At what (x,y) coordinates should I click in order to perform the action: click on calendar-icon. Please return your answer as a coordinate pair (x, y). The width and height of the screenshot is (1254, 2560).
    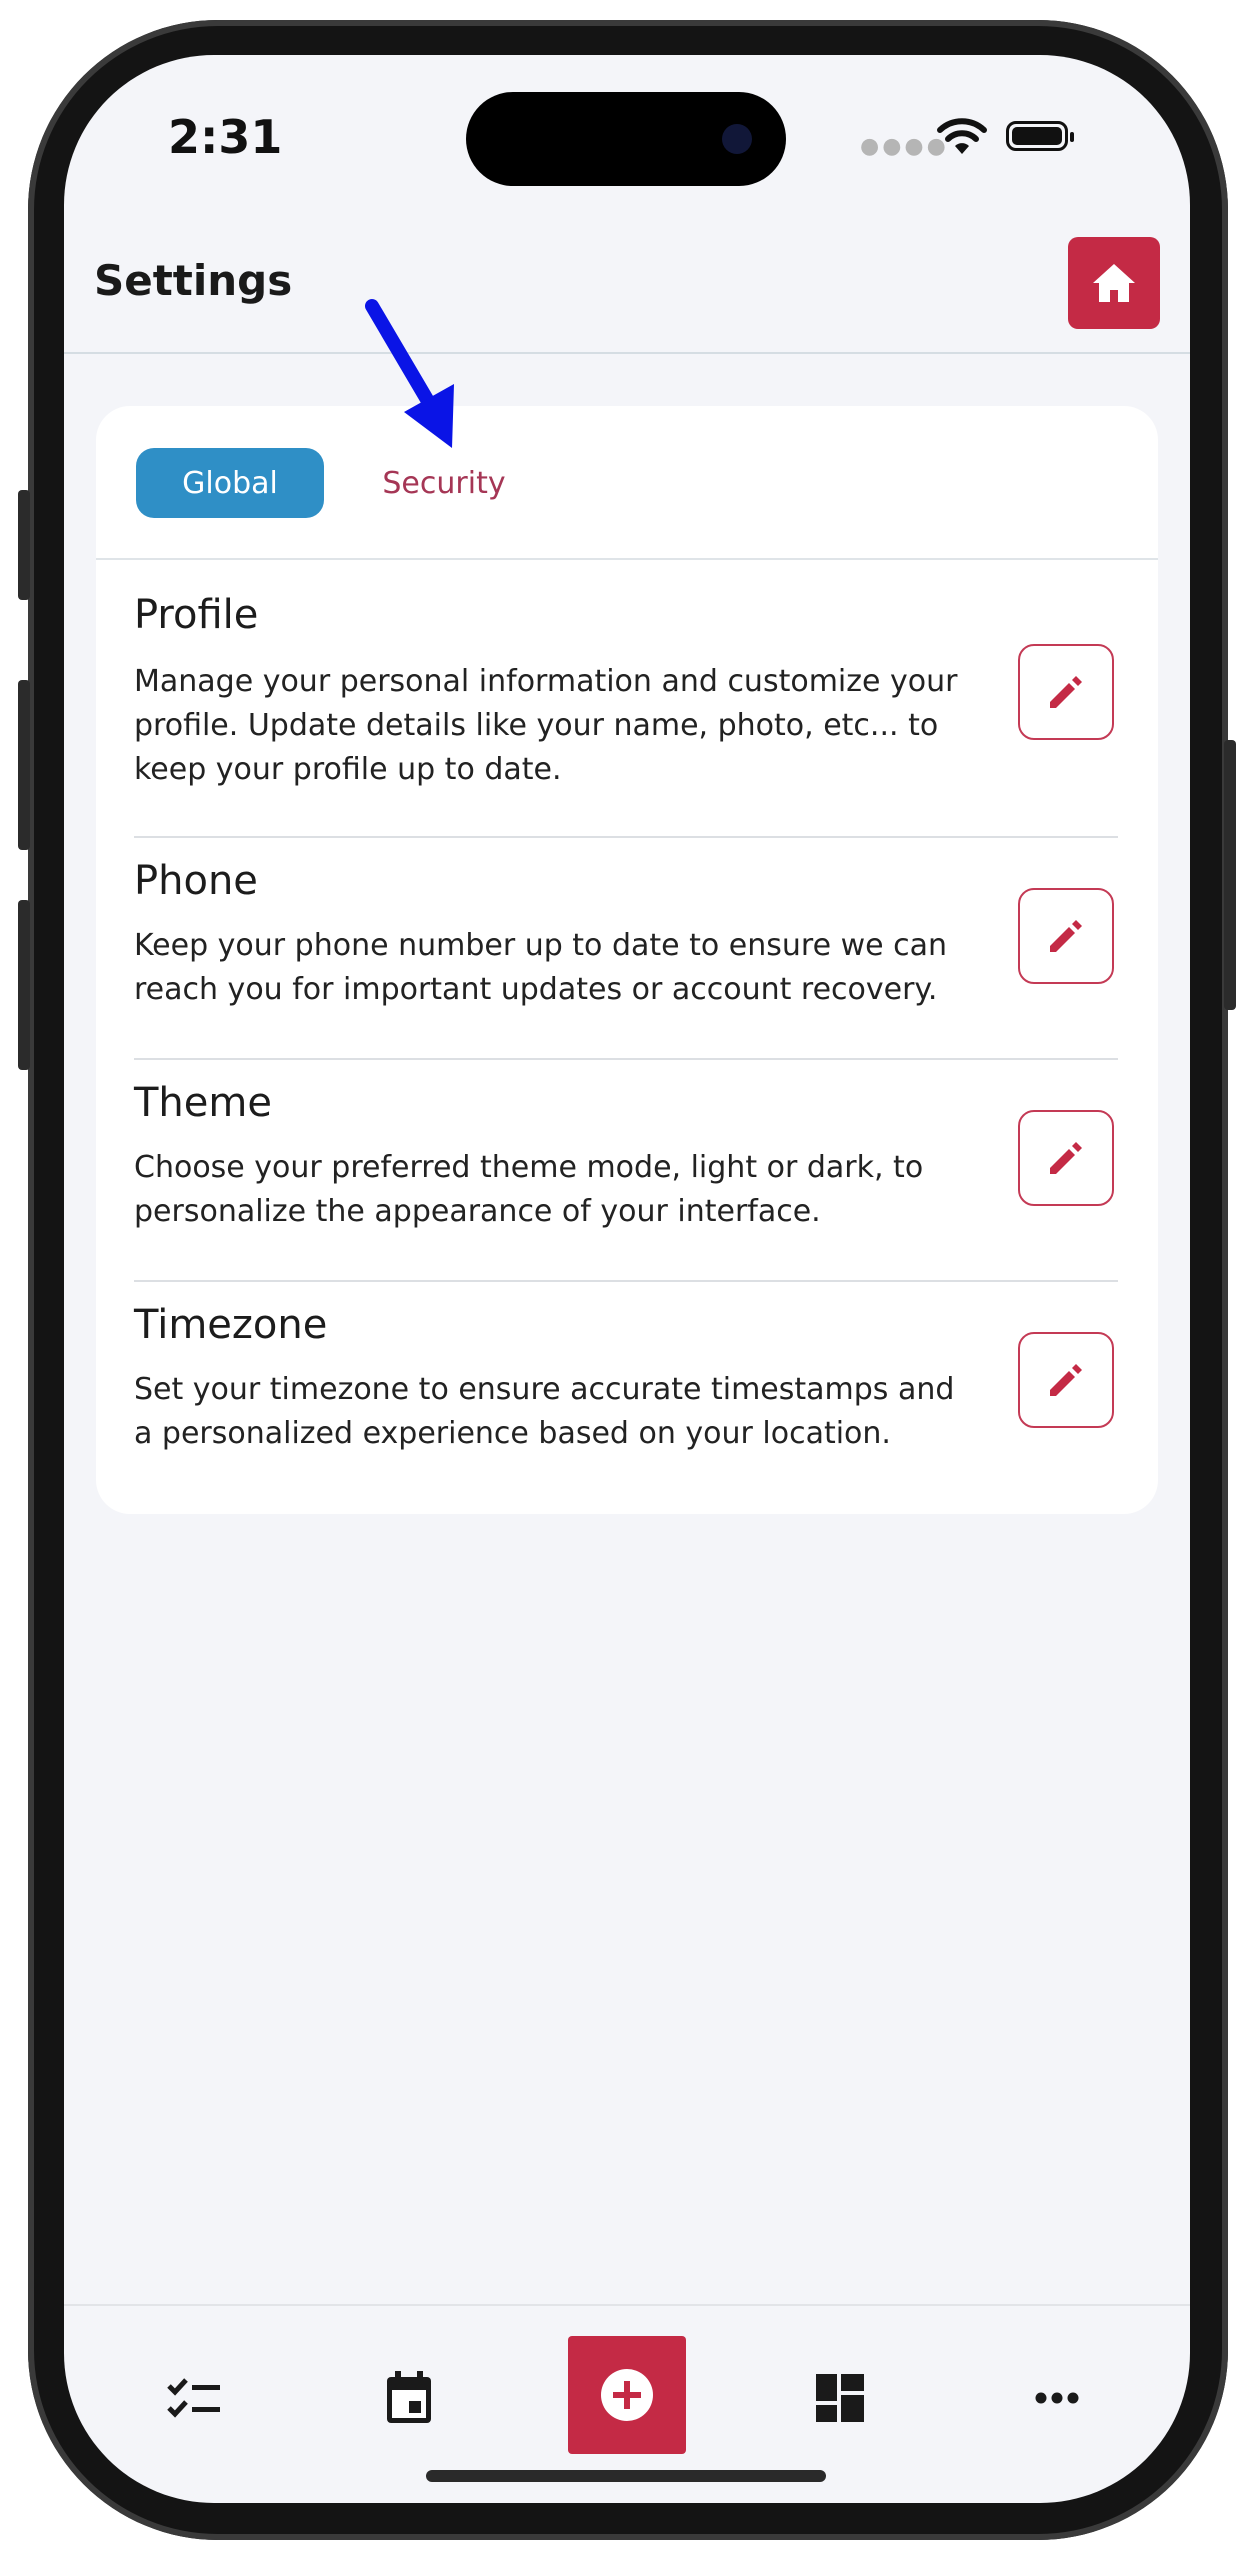
    Looking at the image, I should click on (409, 2397).